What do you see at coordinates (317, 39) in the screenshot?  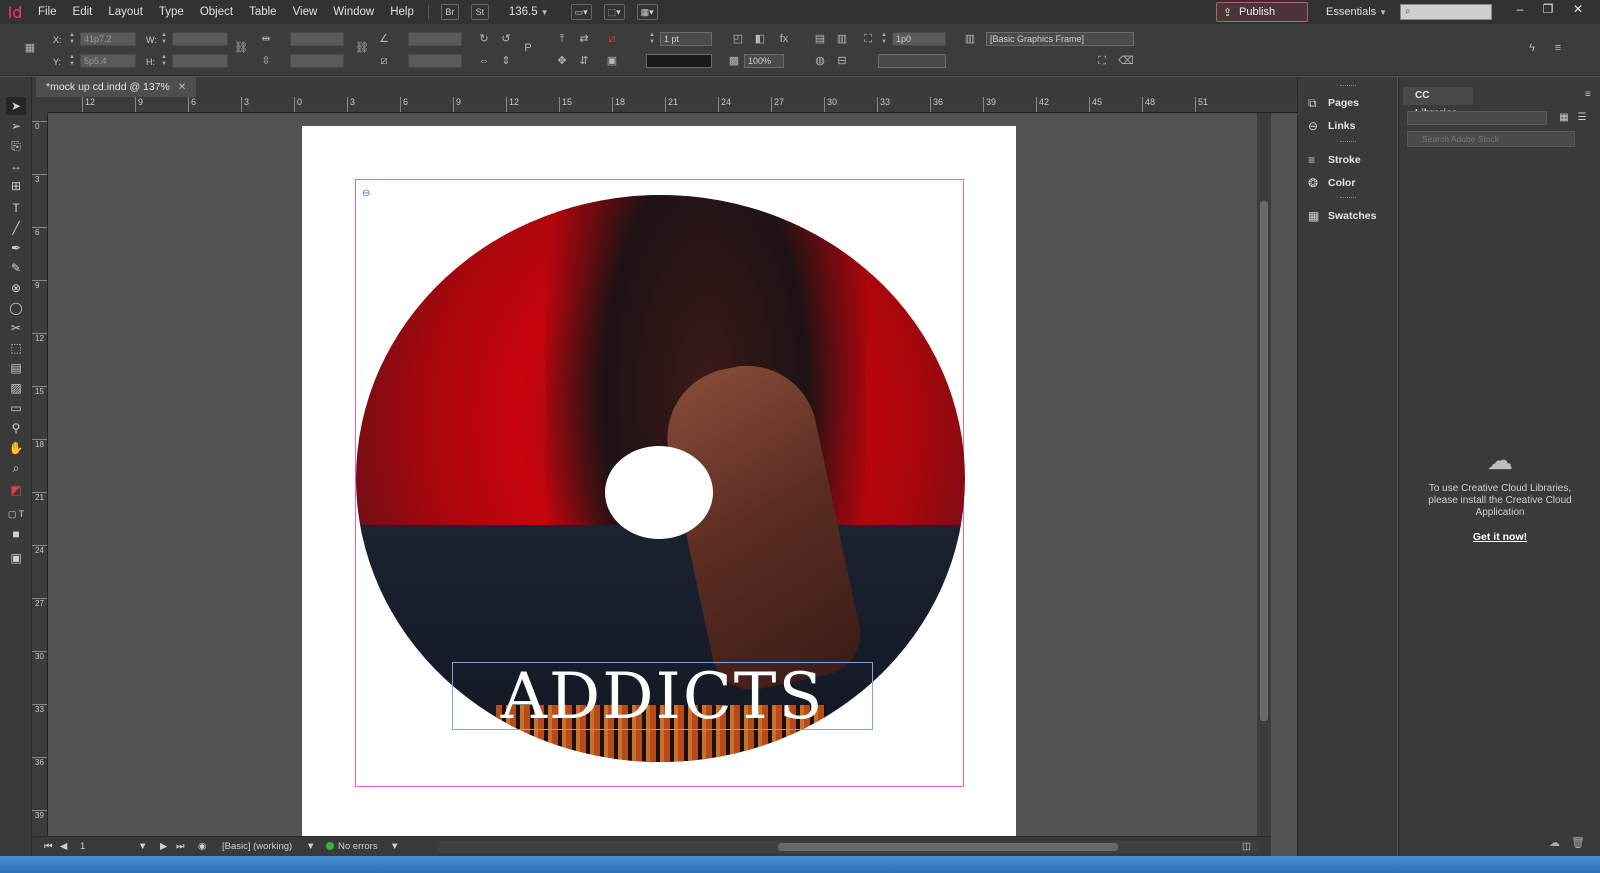 I see `scale-x-field` at bounding box center [317, 39].